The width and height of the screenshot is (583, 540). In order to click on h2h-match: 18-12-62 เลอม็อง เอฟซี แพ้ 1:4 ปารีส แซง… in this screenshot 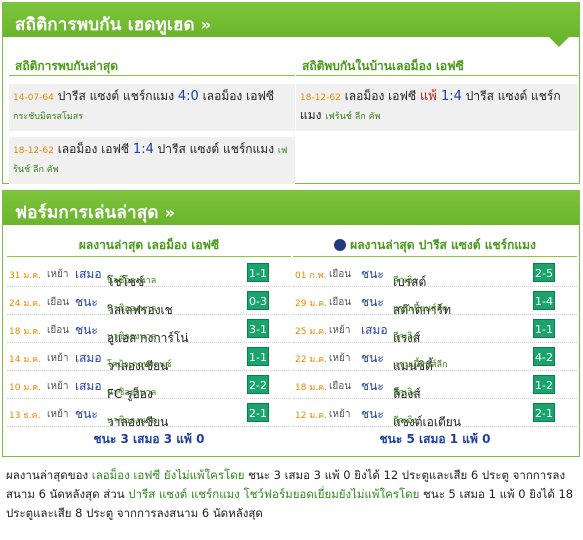, I will do `click(437, 107)`.